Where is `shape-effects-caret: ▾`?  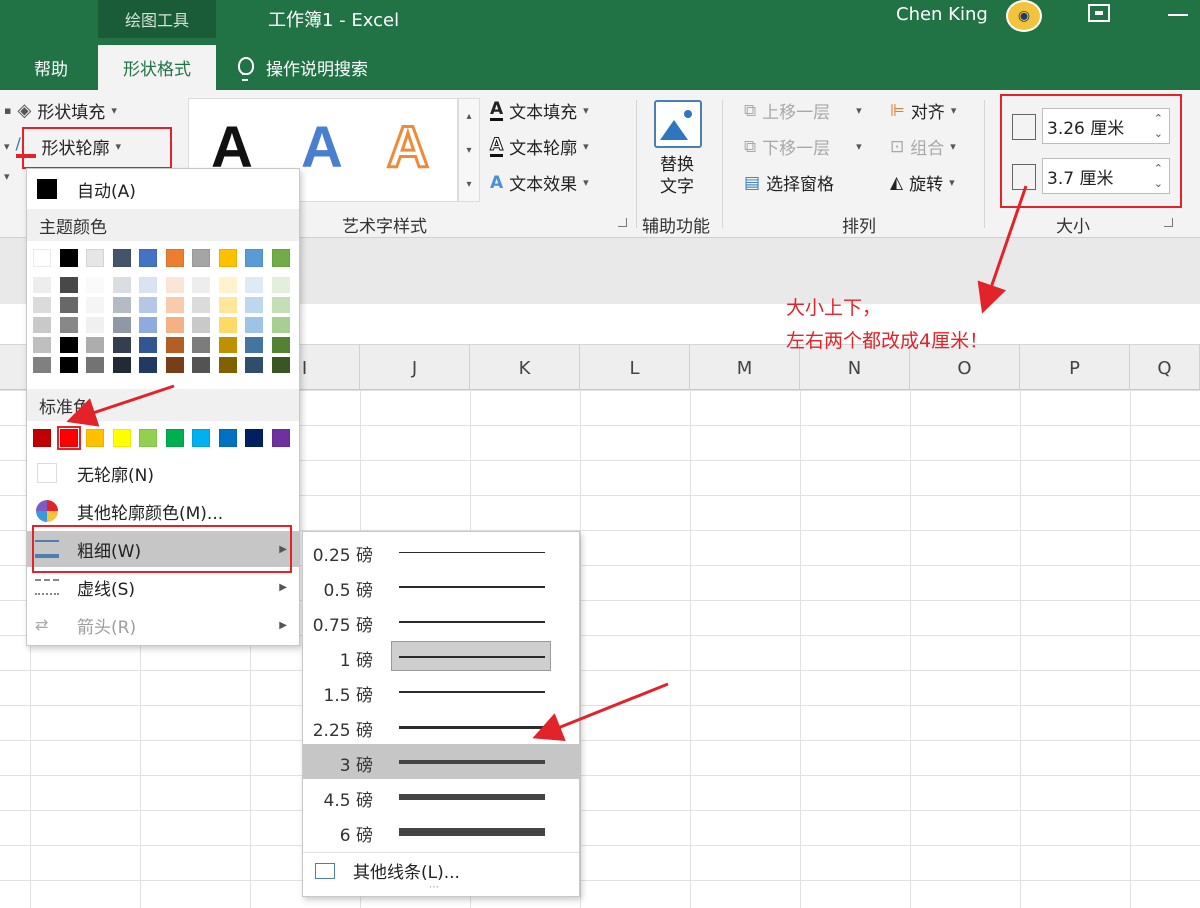
shape-effects-caret: ▾ is located at coordinates (7, 176).